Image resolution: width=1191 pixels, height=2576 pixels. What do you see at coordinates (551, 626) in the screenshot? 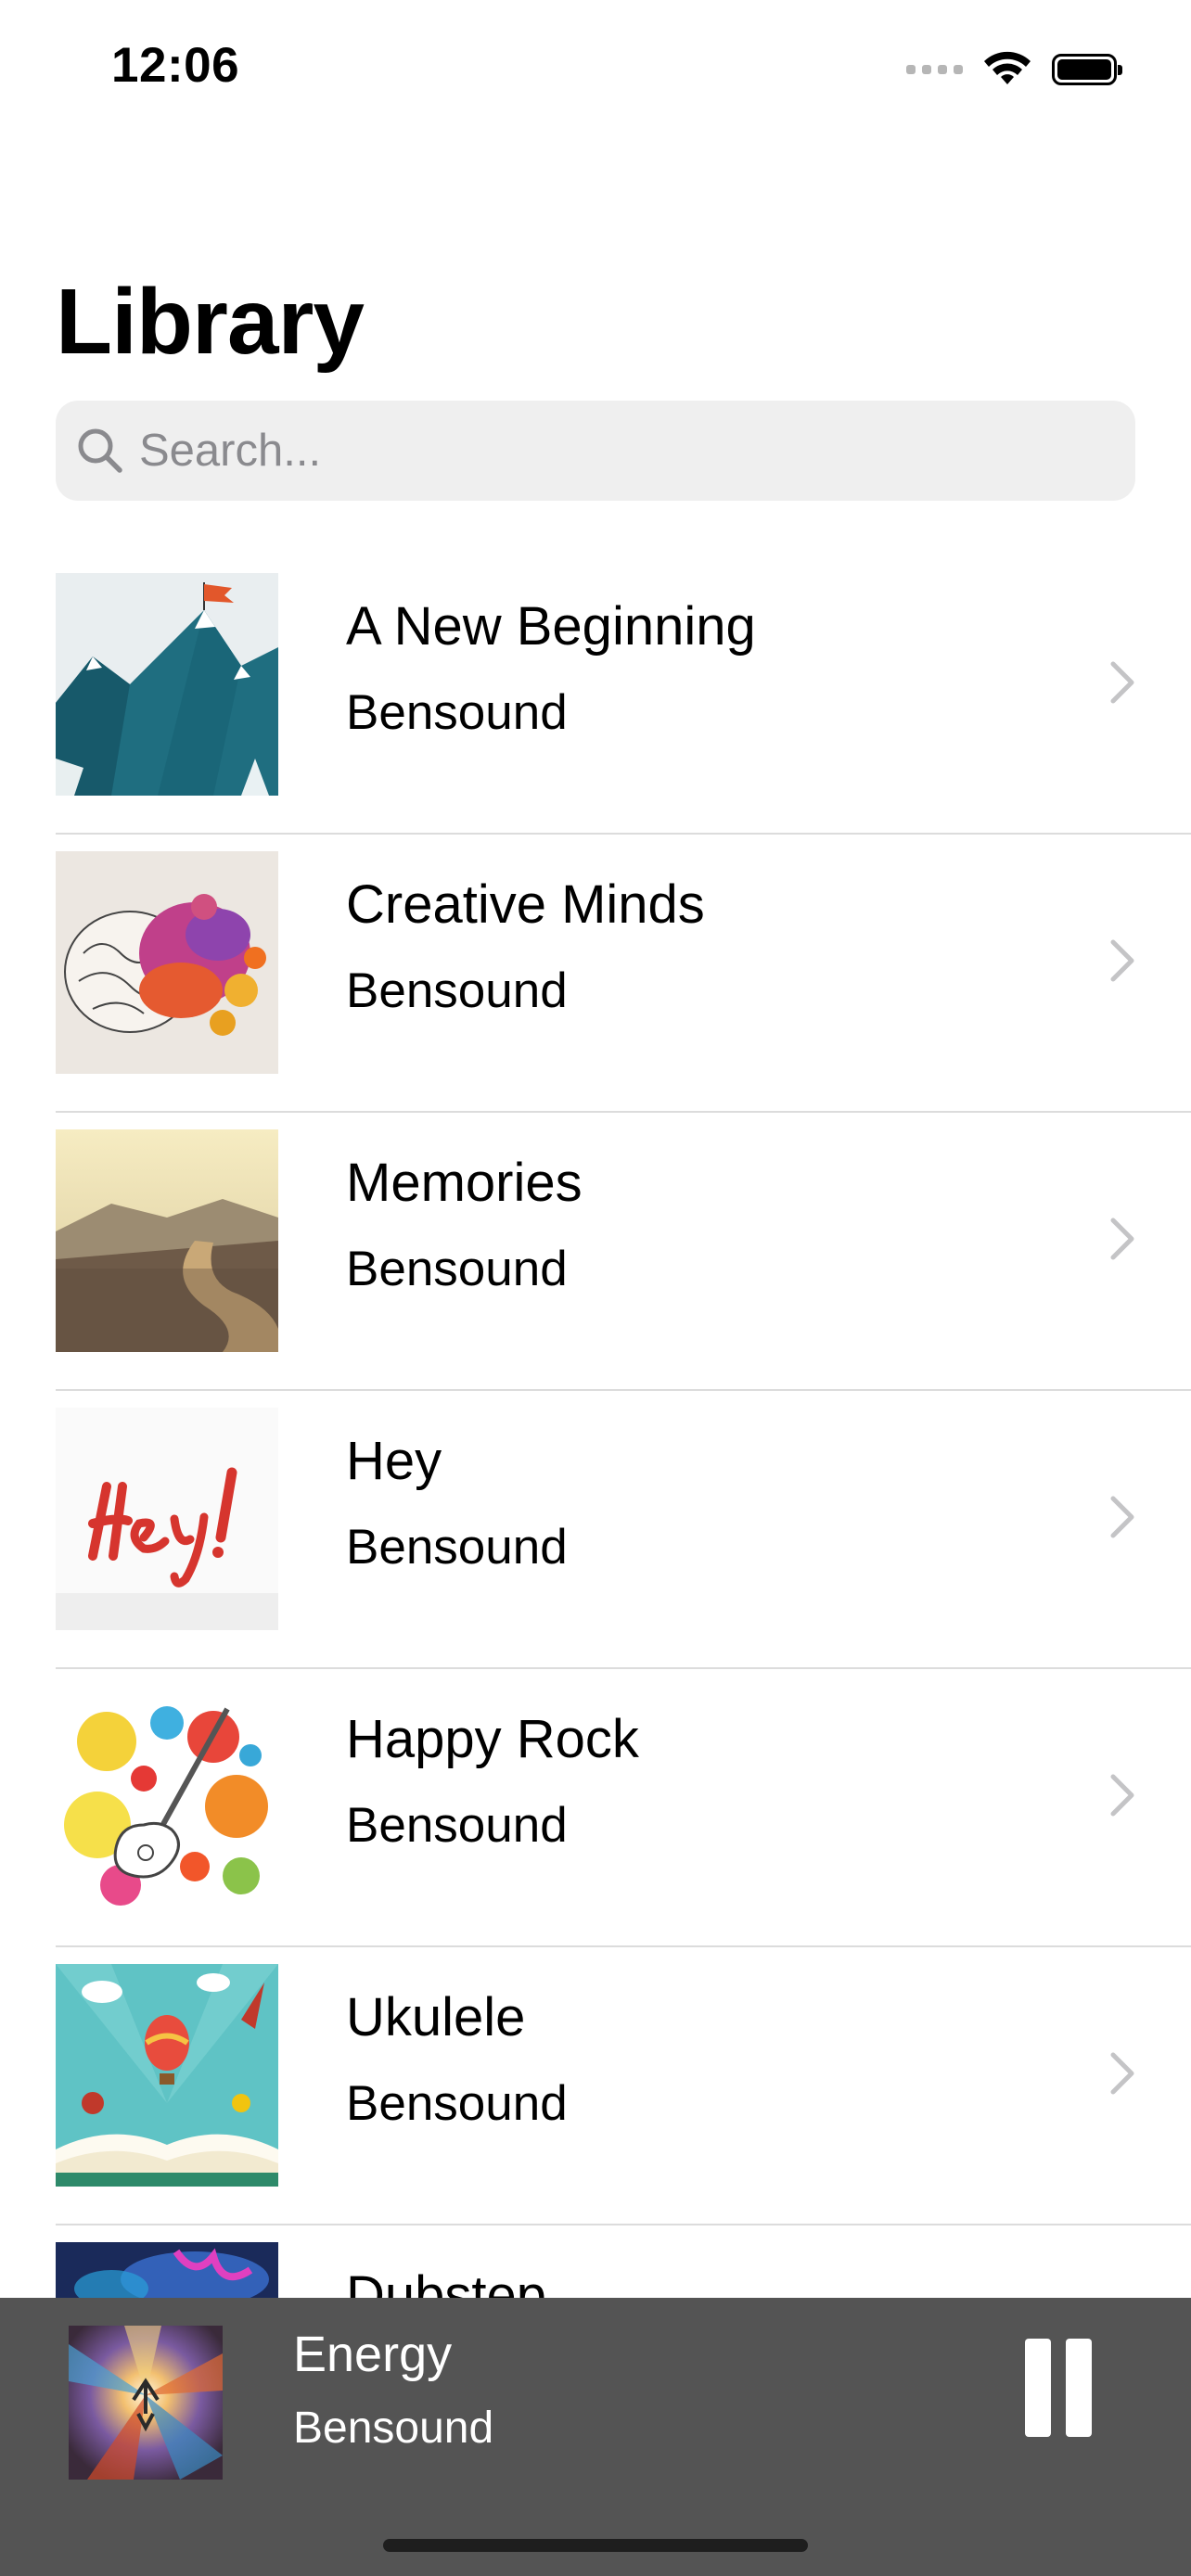
I see `song-title: A New Beginning` at bounding box center [551, 626].